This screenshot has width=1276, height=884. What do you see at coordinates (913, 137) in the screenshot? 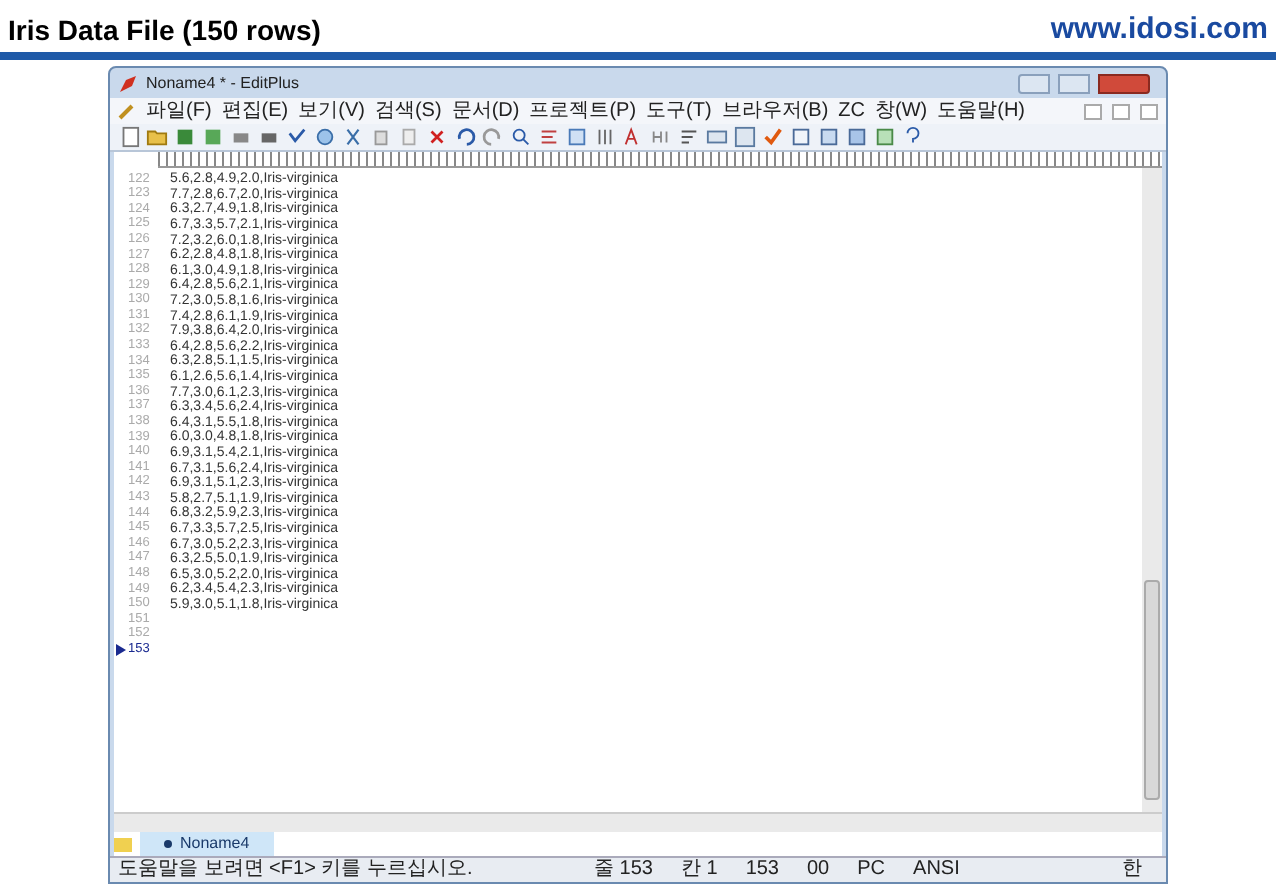
I see `help-icon` at bounding box center [913, 137].